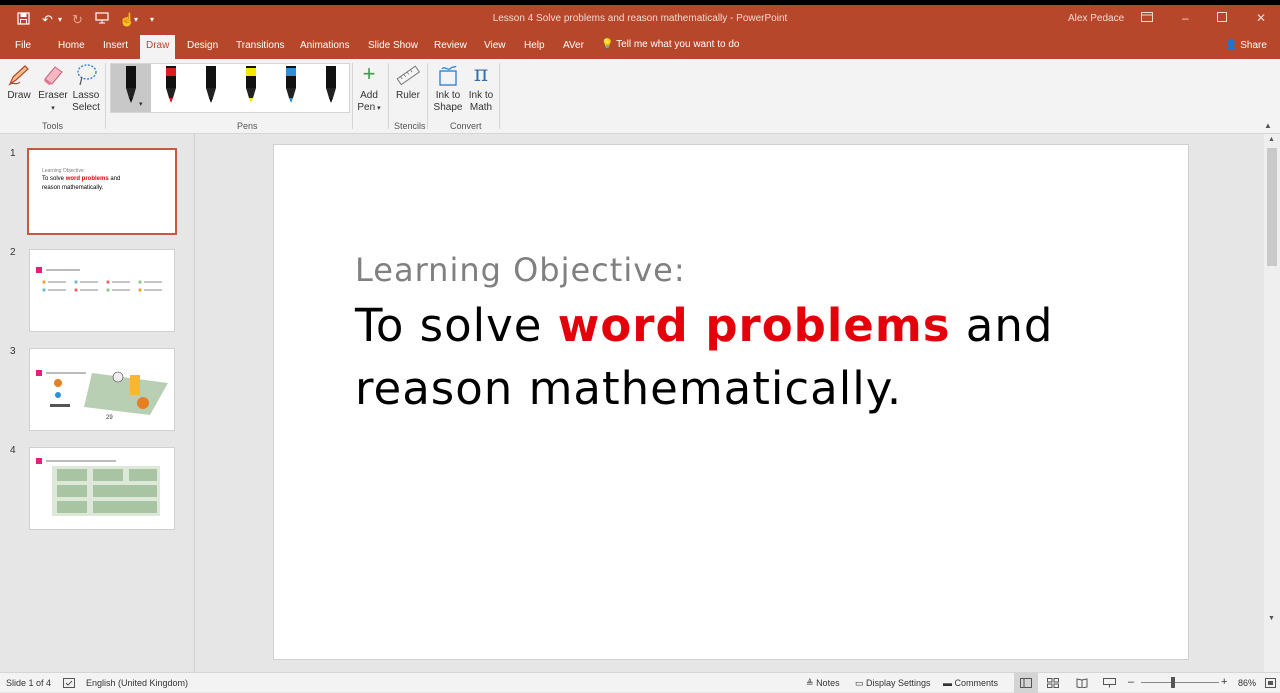 This screenshot has height=693, width=1280. I want to click on tab-insert: Insert, so click(115, 45).